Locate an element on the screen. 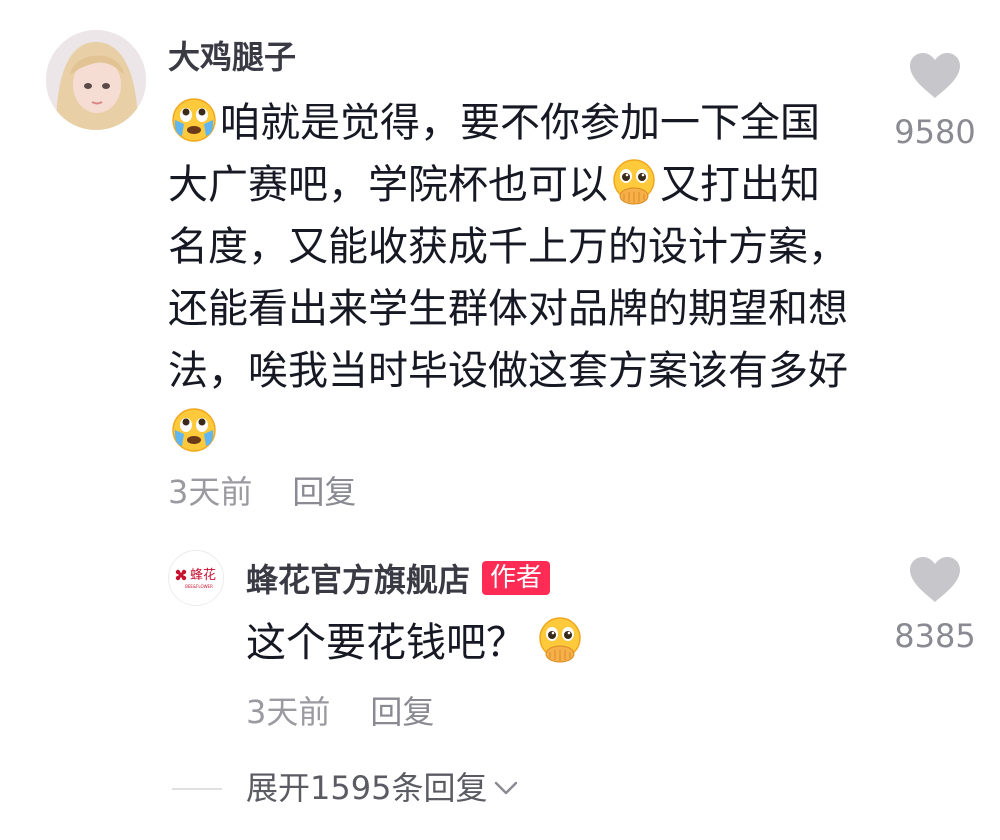 Image resolution: width=1000 pixels, height=840 pixels. avatar-portrait-image is located at coordinates (96, 80).